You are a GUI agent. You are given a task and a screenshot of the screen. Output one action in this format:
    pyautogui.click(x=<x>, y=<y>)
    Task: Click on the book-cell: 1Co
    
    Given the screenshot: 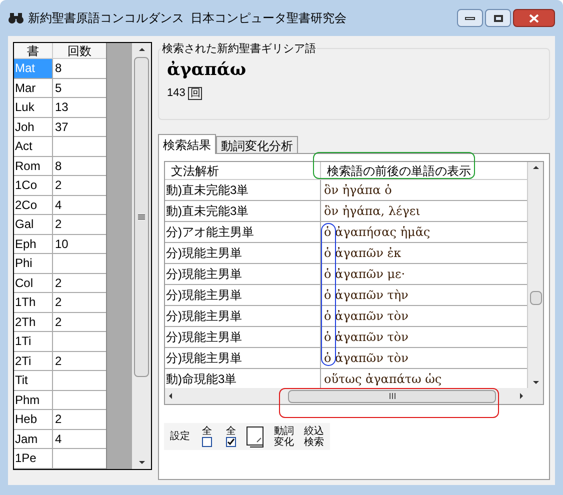 What is the action you would take?
    pyautogui.click(x=33, y=185)
    